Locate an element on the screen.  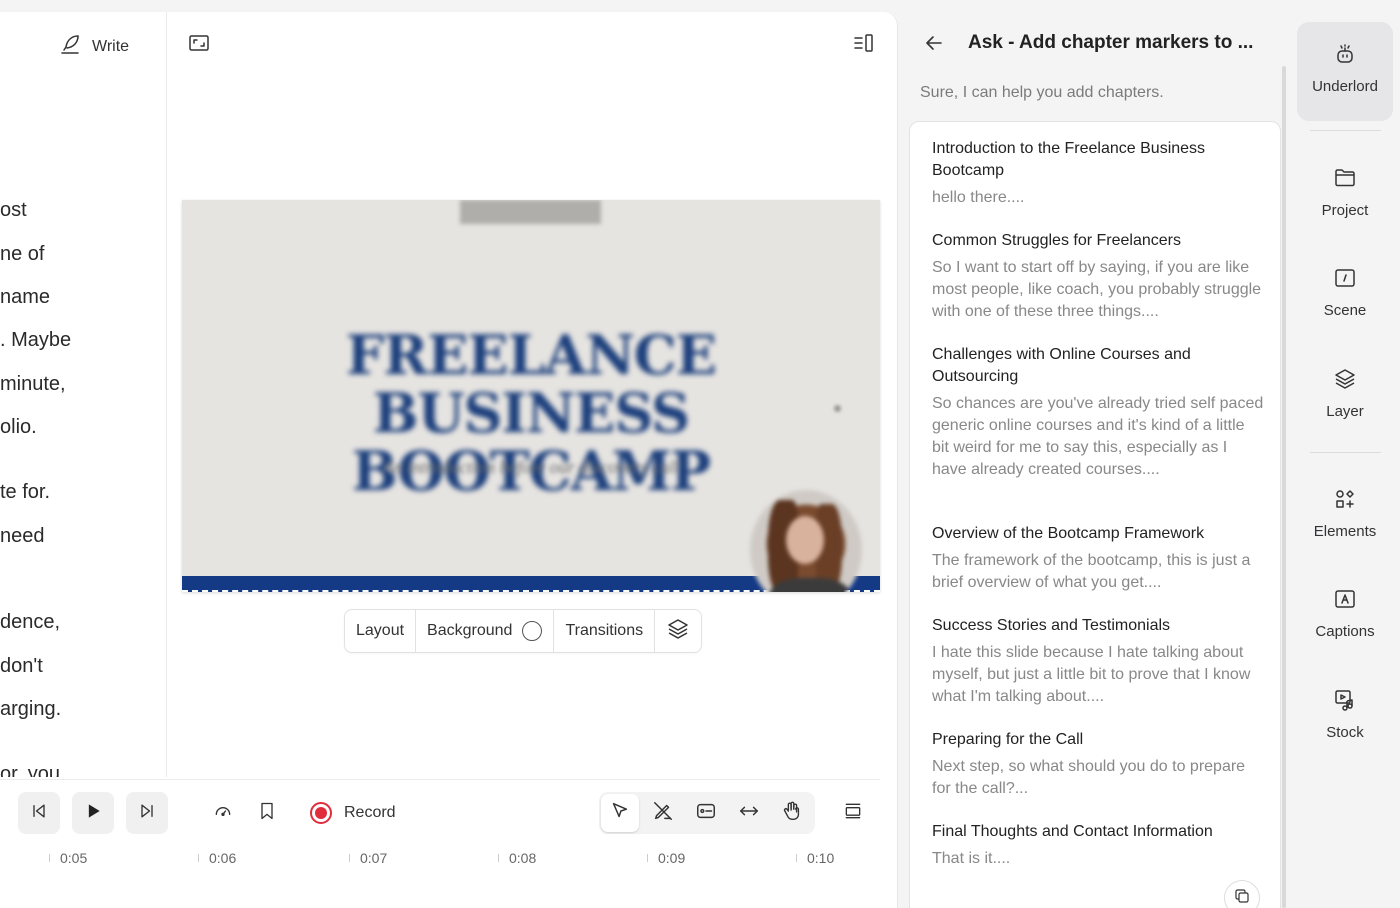
script-line: . Maybe is located at coordinates (35, 340).